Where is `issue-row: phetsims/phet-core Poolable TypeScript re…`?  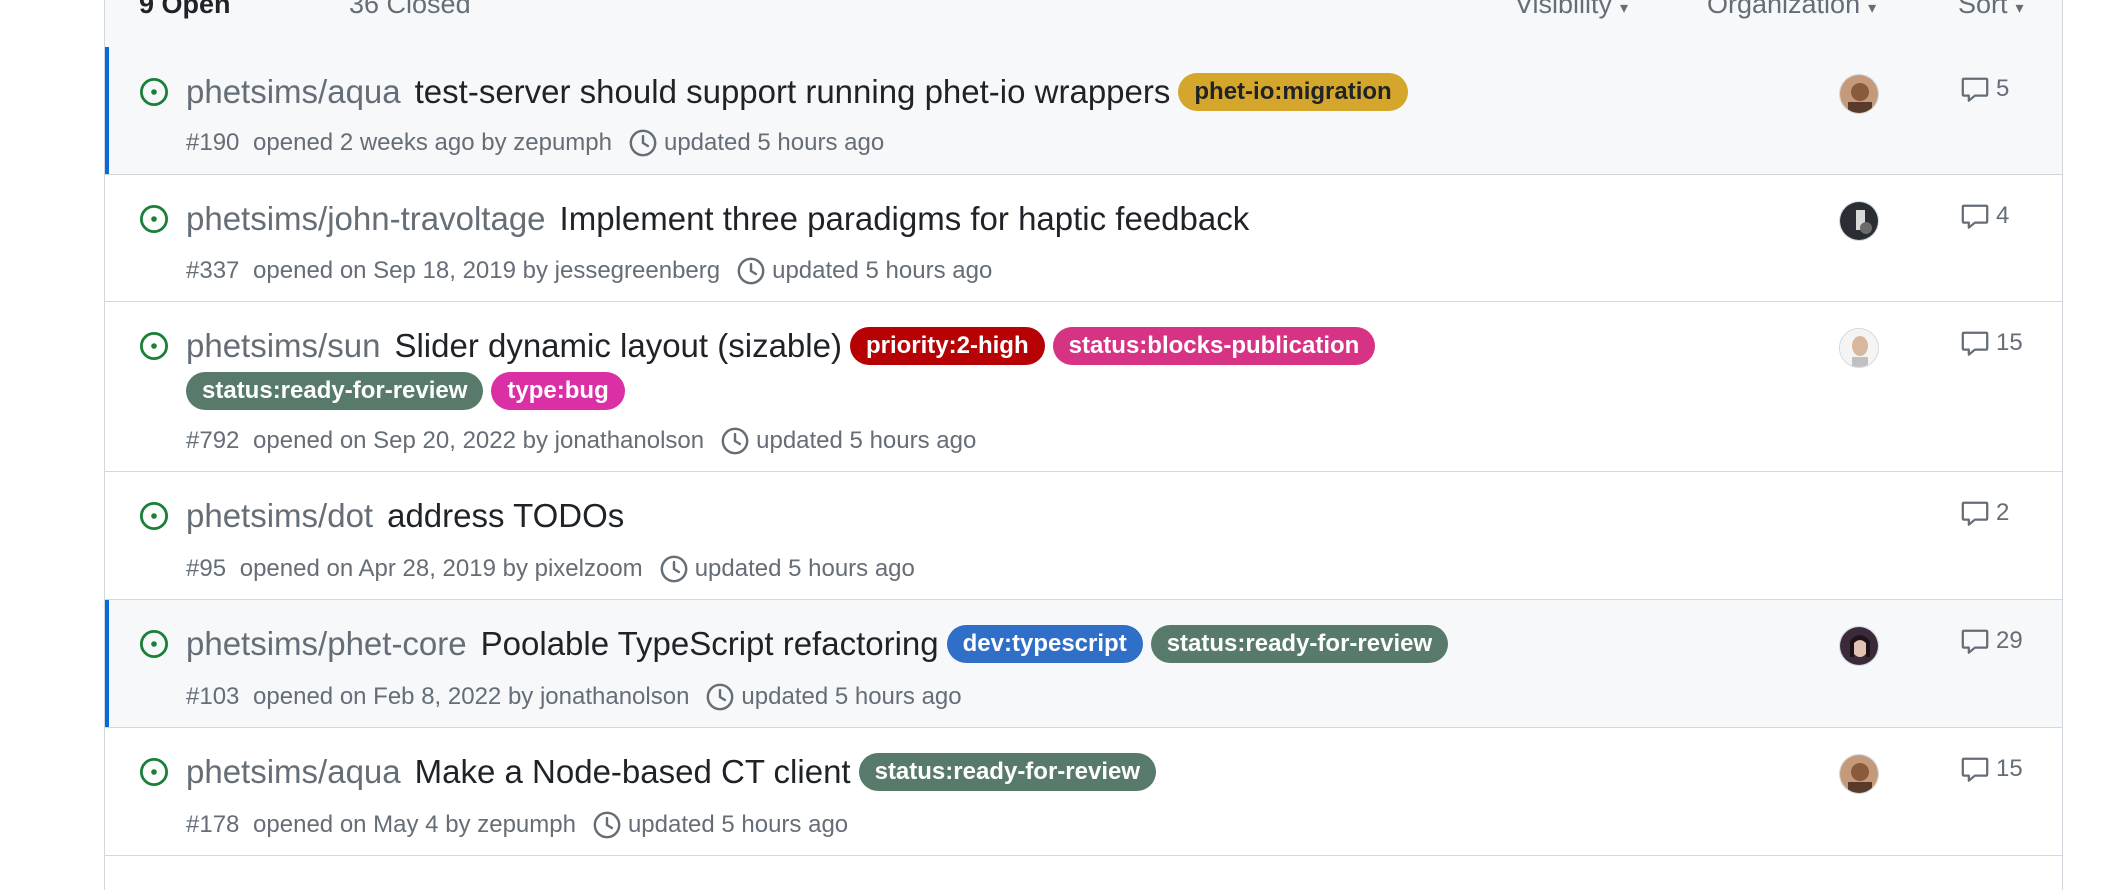 issue-row: phetsims/phet-core Poolable TypeScript re… is located at coordinates (1083, 664).